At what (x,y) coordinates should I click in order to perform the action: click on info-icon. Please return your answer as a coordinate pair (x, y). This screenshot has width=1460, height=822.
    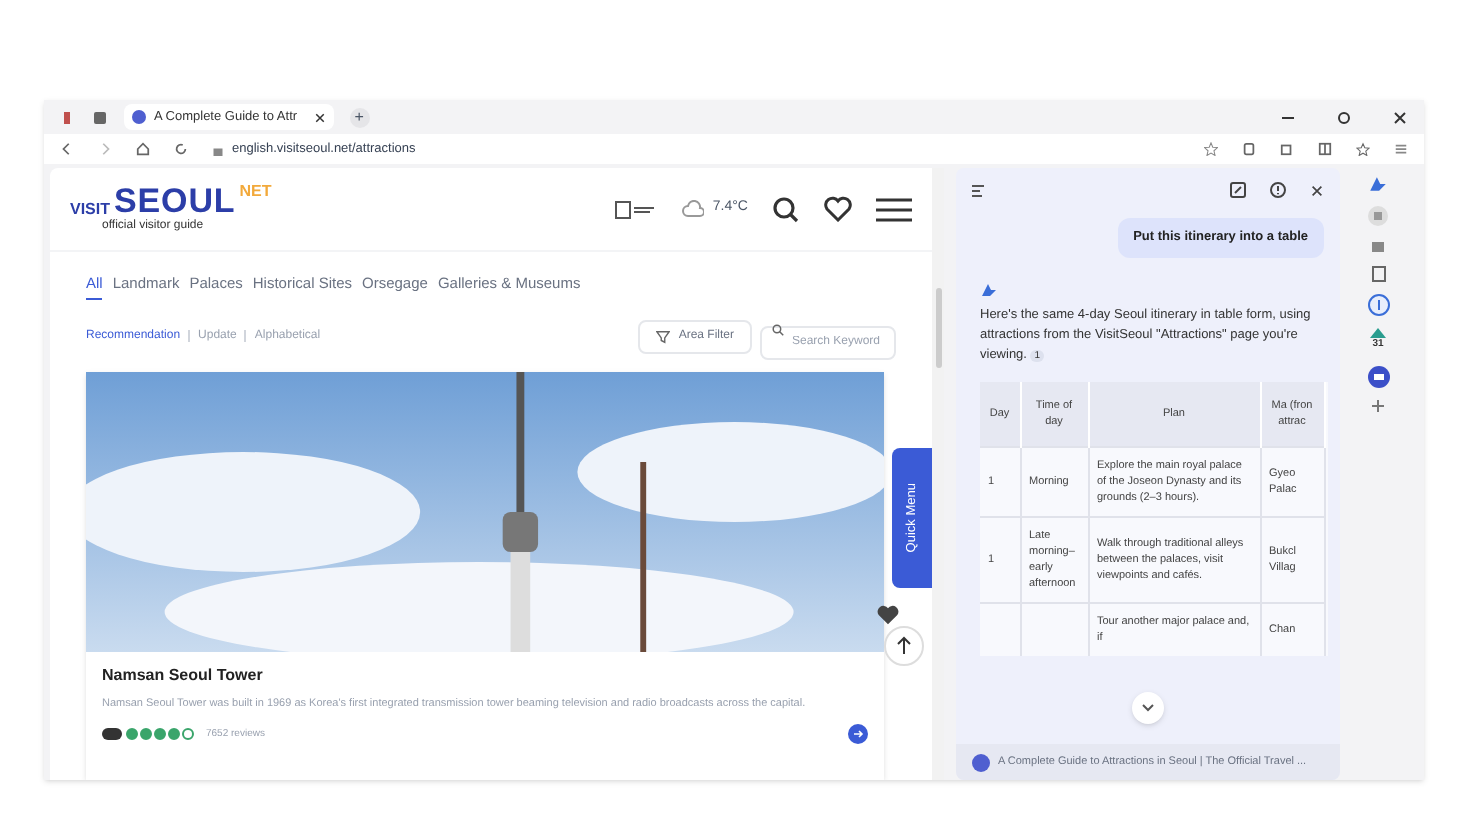
    Looking at the image, I should click on (1278, 190).